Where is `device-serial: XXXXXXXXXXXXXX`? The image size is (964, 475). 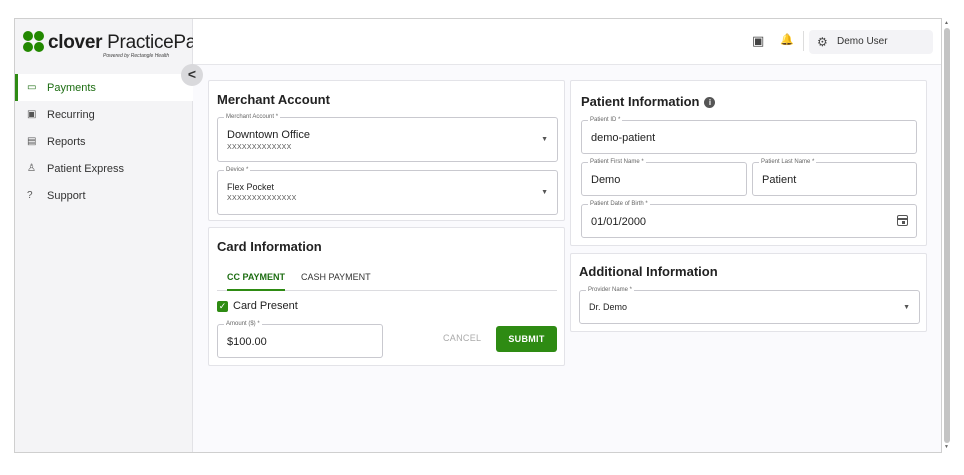 device-serial: XXXXXXXXXXXXXX is located at coordinates (262, 198).